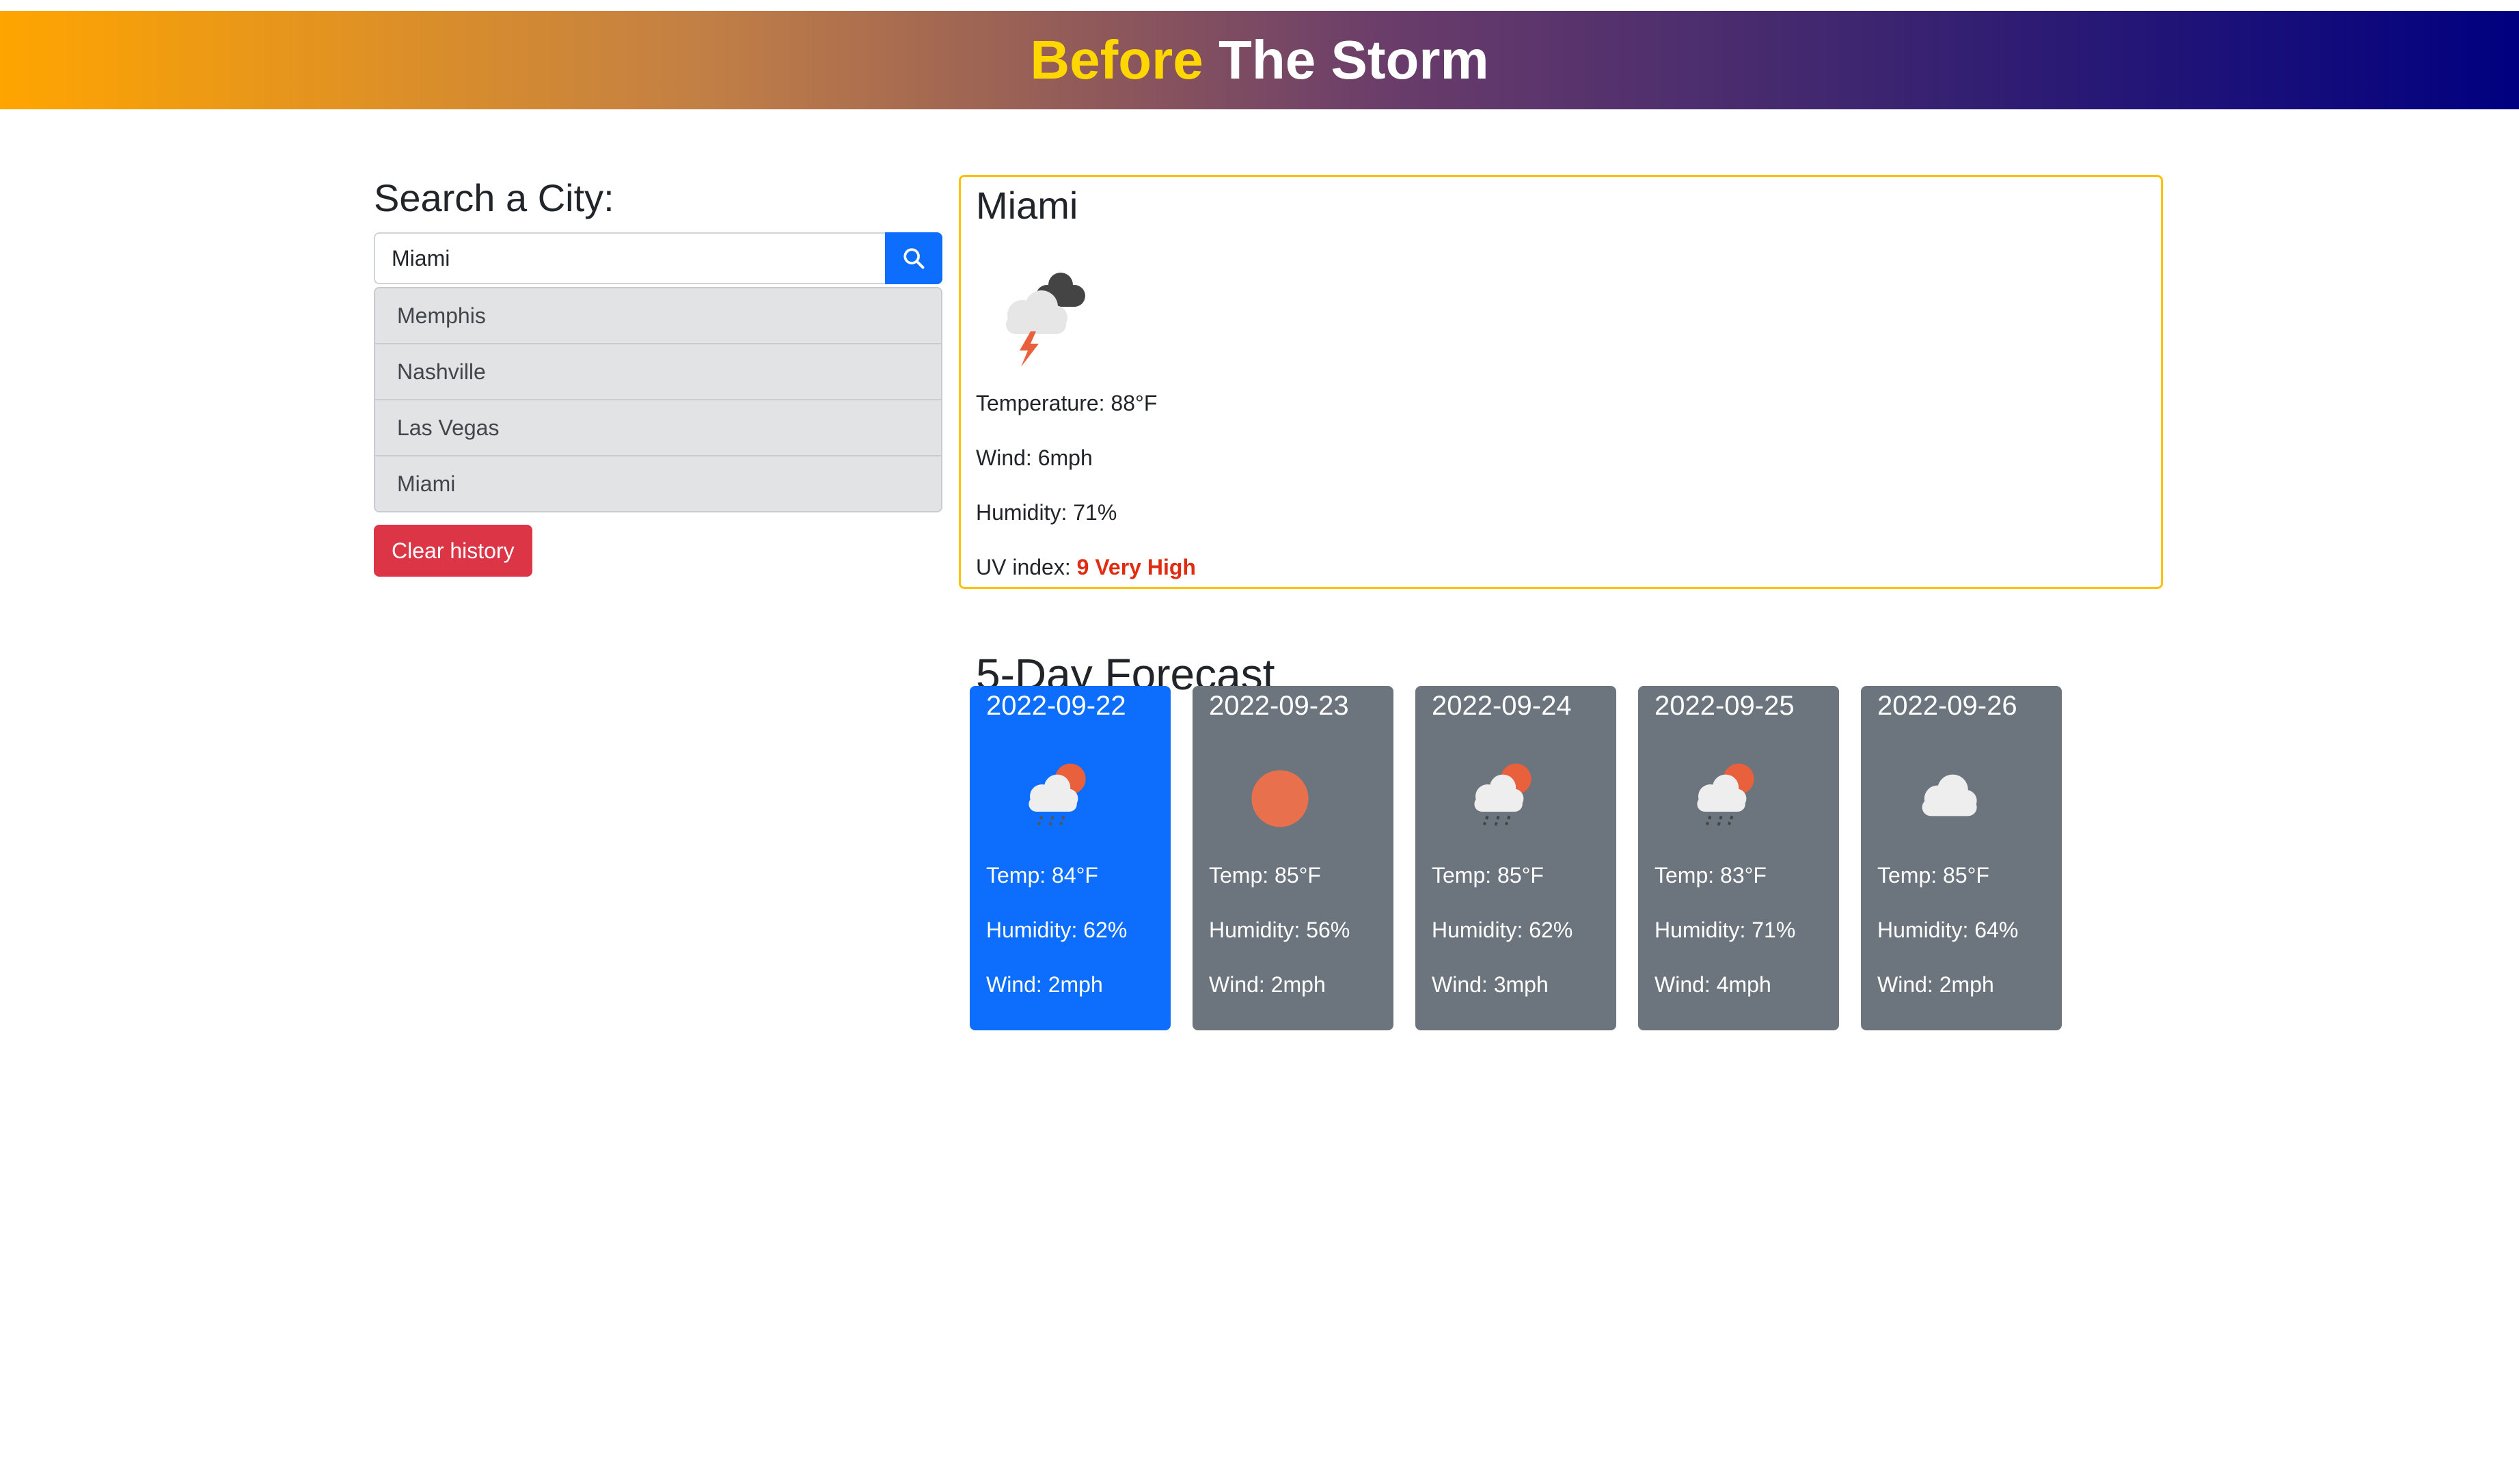 The width and height of the screenshot is (2519, 1484). I want to click on history-item-miami: Miami, so click(658, 484).